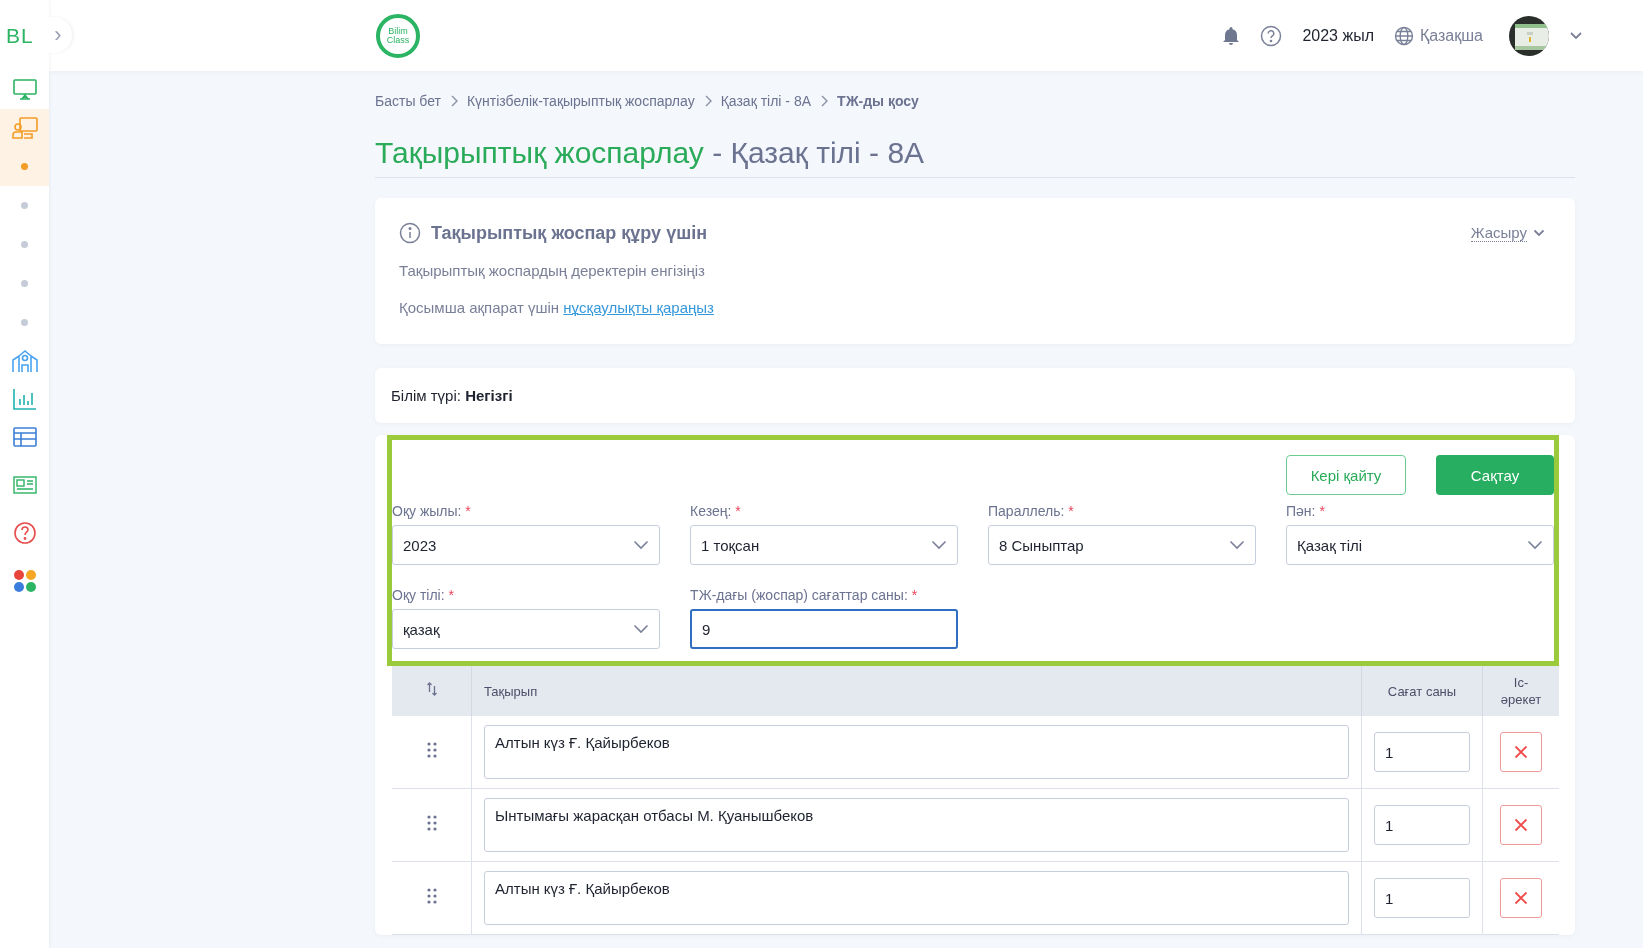 Image resolution: width=1643 pixels, height=948 pixels. What do you see at coordinates (1122, 545) in the screenshot?
I see `select-field: 8 Сыныптар` at bounding box center [1122, 545].